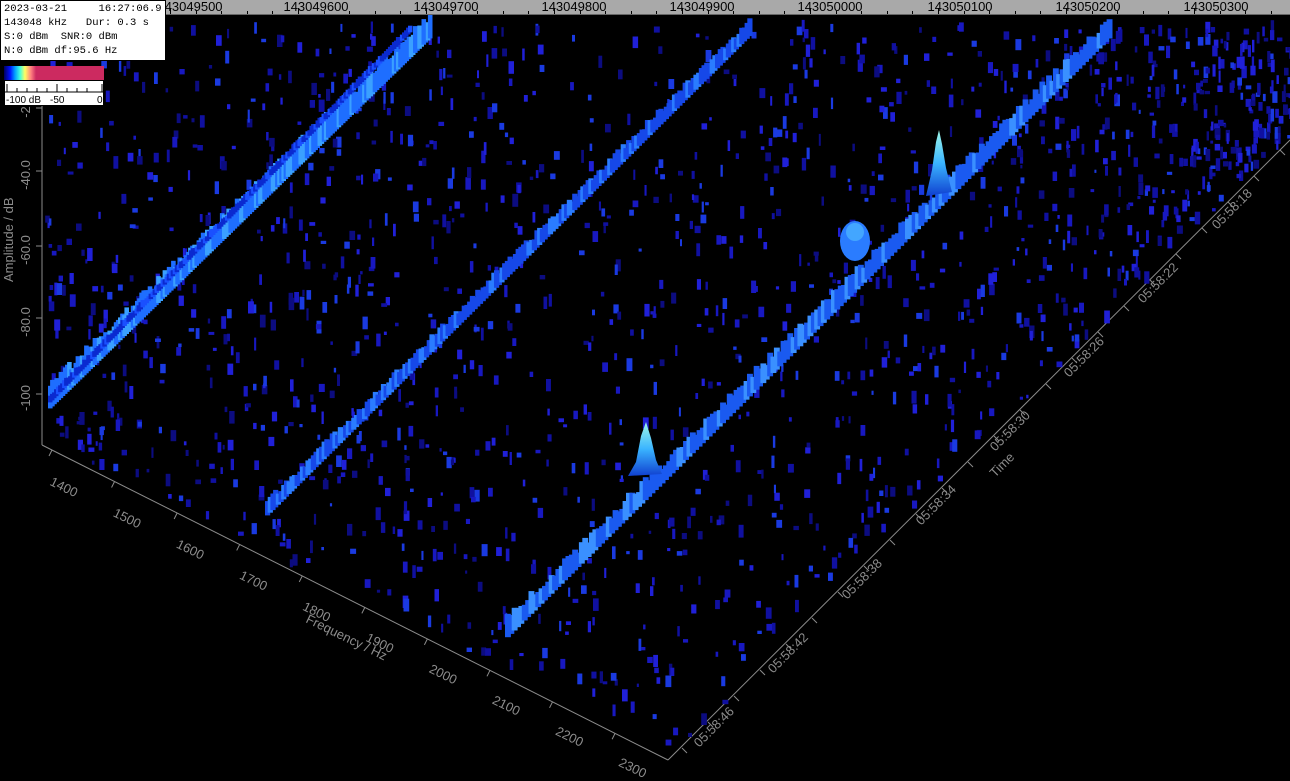  I want to click on frequency-tick-label: 2200, so click(569, 736).